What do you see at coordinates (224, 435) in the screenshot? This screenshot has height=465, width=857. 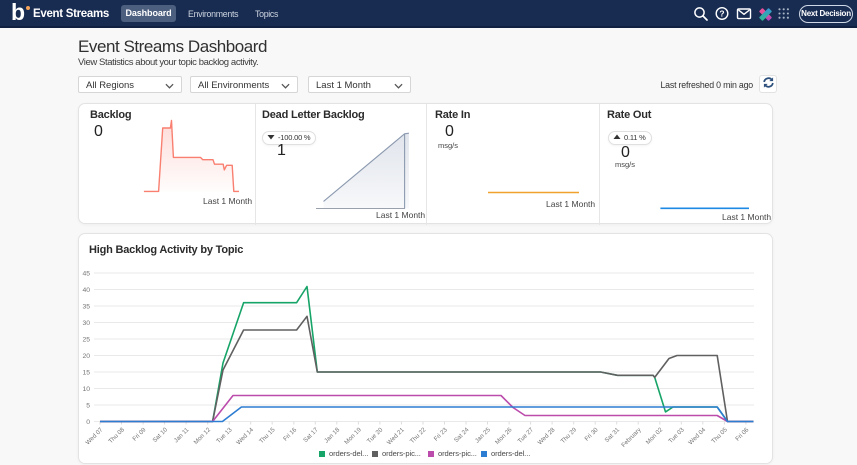 I see `svg-text: Tue 13` at bounding box center [224, 435].